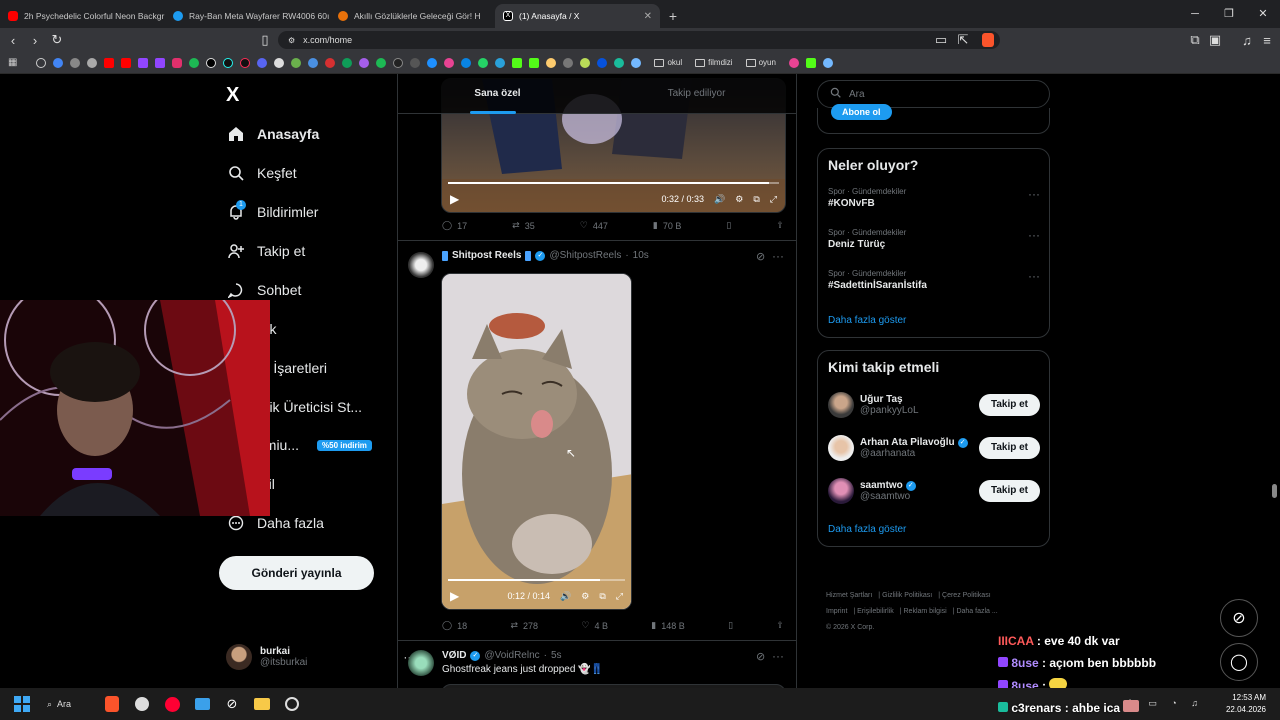  I want to click on views-button: ▮ 70 B, so click(667, 225).